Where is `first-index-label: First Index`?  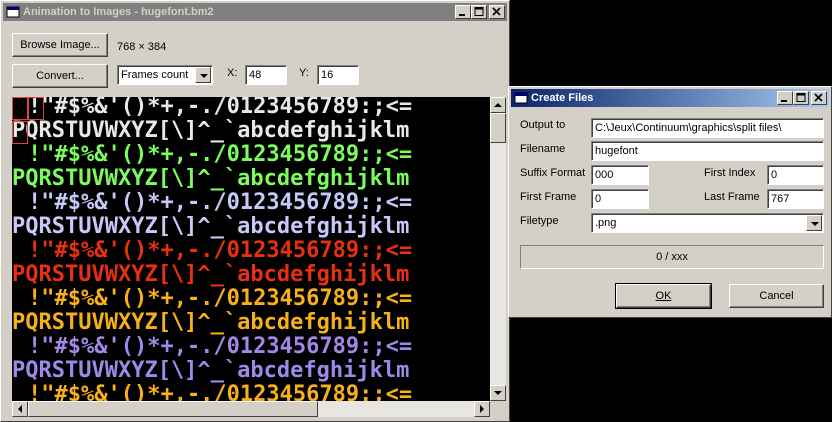 first-index-label: First Index is located at coordinates (730, 173).